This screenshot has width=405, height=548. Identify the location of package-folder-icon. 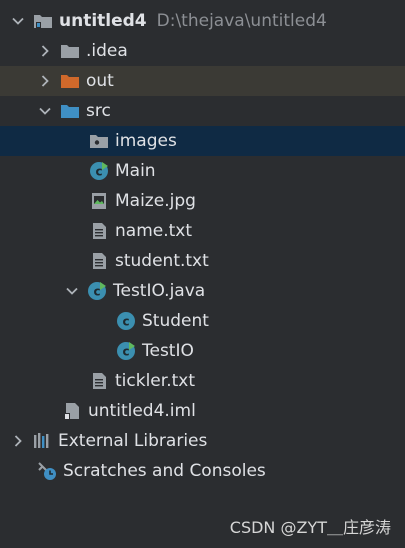
(99, 141).